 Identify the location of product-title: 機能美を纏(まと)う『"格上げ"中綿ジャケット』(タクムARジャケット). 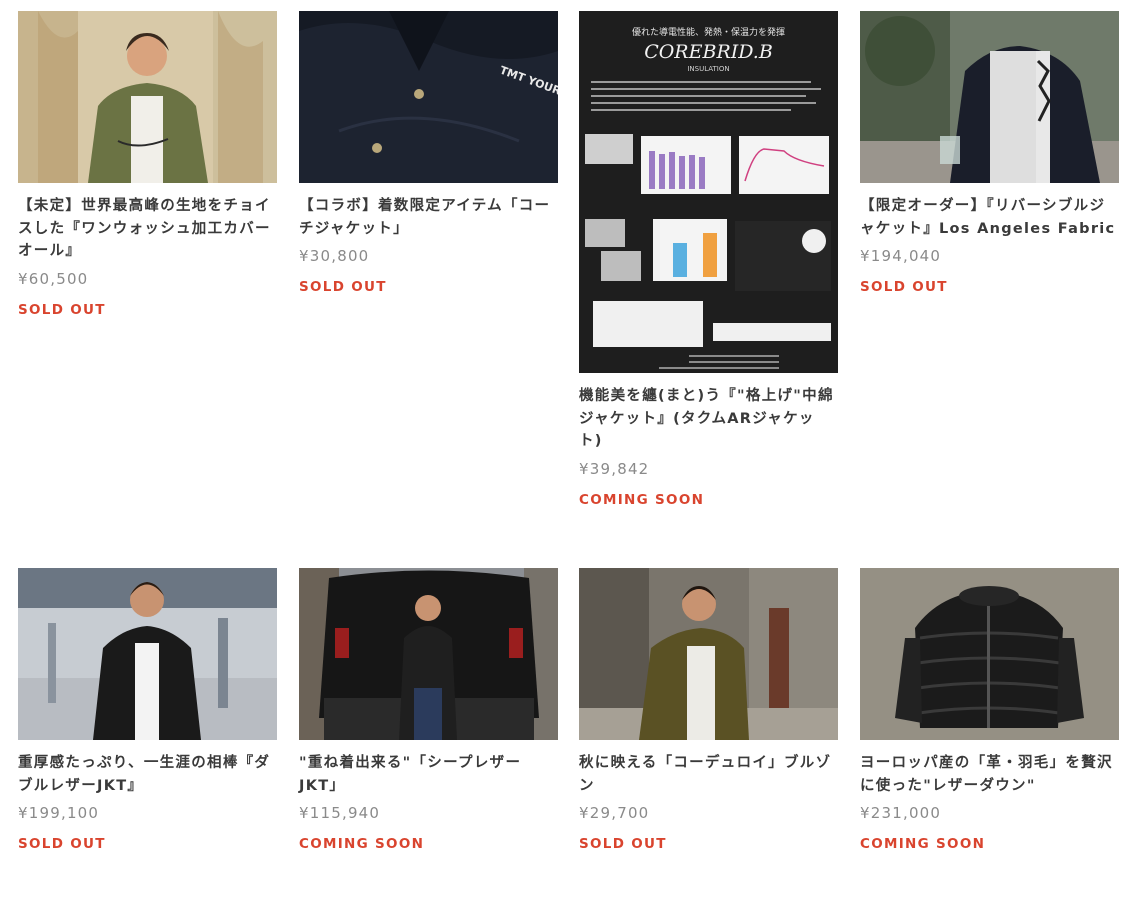
(708, 419).